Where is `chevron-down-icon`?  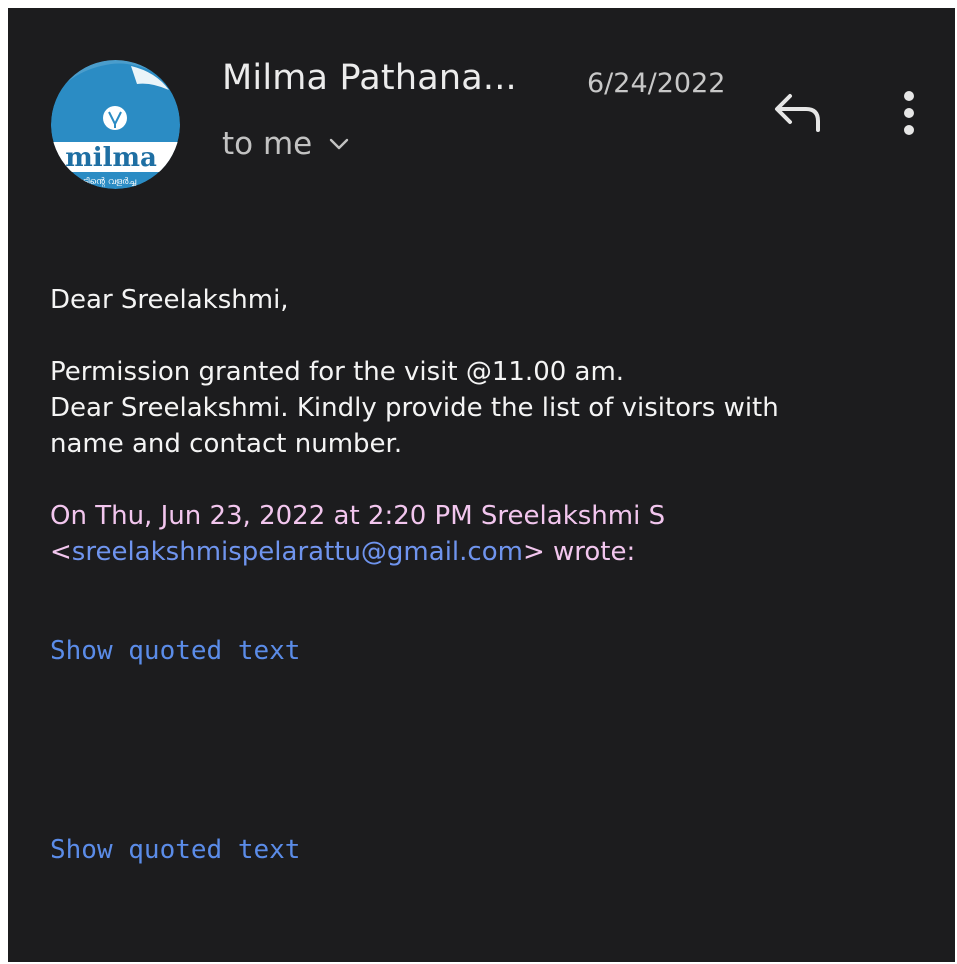 chevron-down-icon is located at coordinates (339, 144).